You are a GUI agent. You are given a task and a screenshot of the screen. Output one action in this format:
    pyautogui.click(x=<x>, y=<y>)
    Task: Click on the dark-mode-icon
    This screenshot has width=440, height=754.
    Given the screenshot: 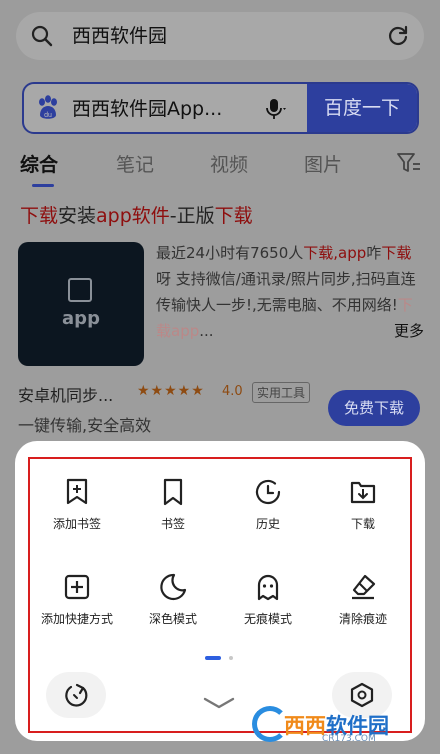 What is the action you would take?
    pyautogui.click(x=173, y=587)
    